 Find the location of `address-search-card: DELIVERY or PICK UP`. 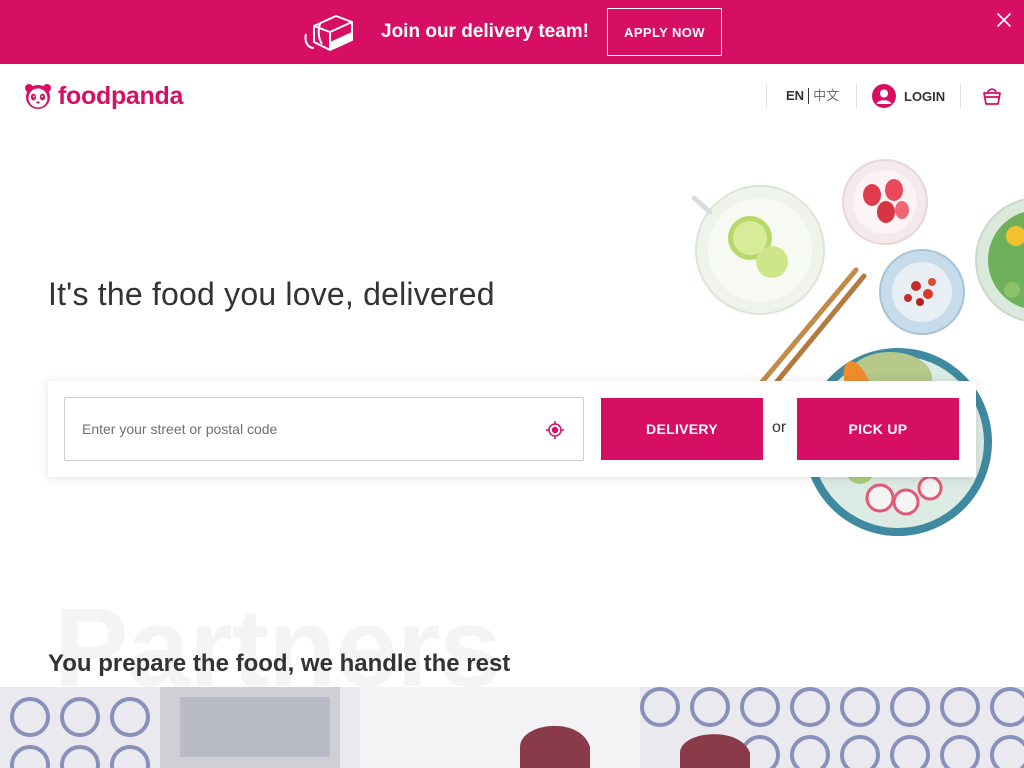

address-search-card: DELIVERY or PICK UP is located at coordinates (512, 429).